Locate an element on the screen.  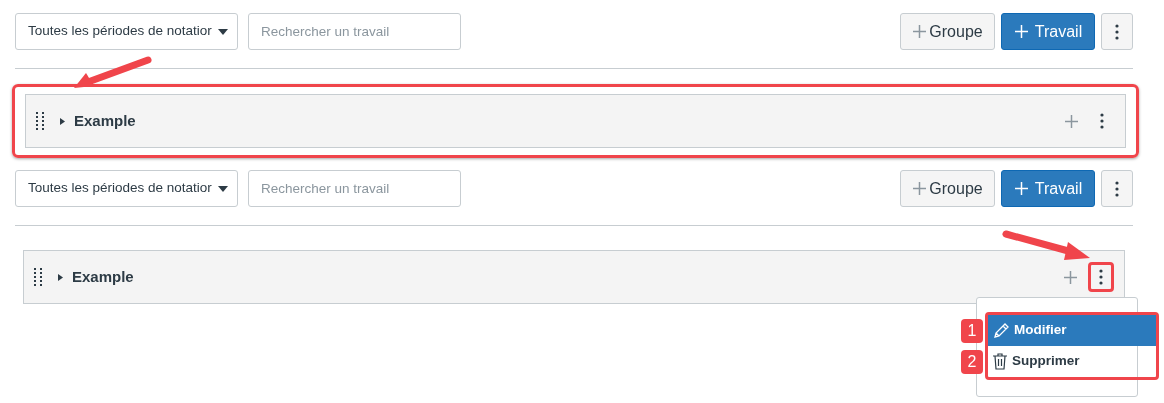
menu-item: Modifier is located at coordinates (1072, 330).